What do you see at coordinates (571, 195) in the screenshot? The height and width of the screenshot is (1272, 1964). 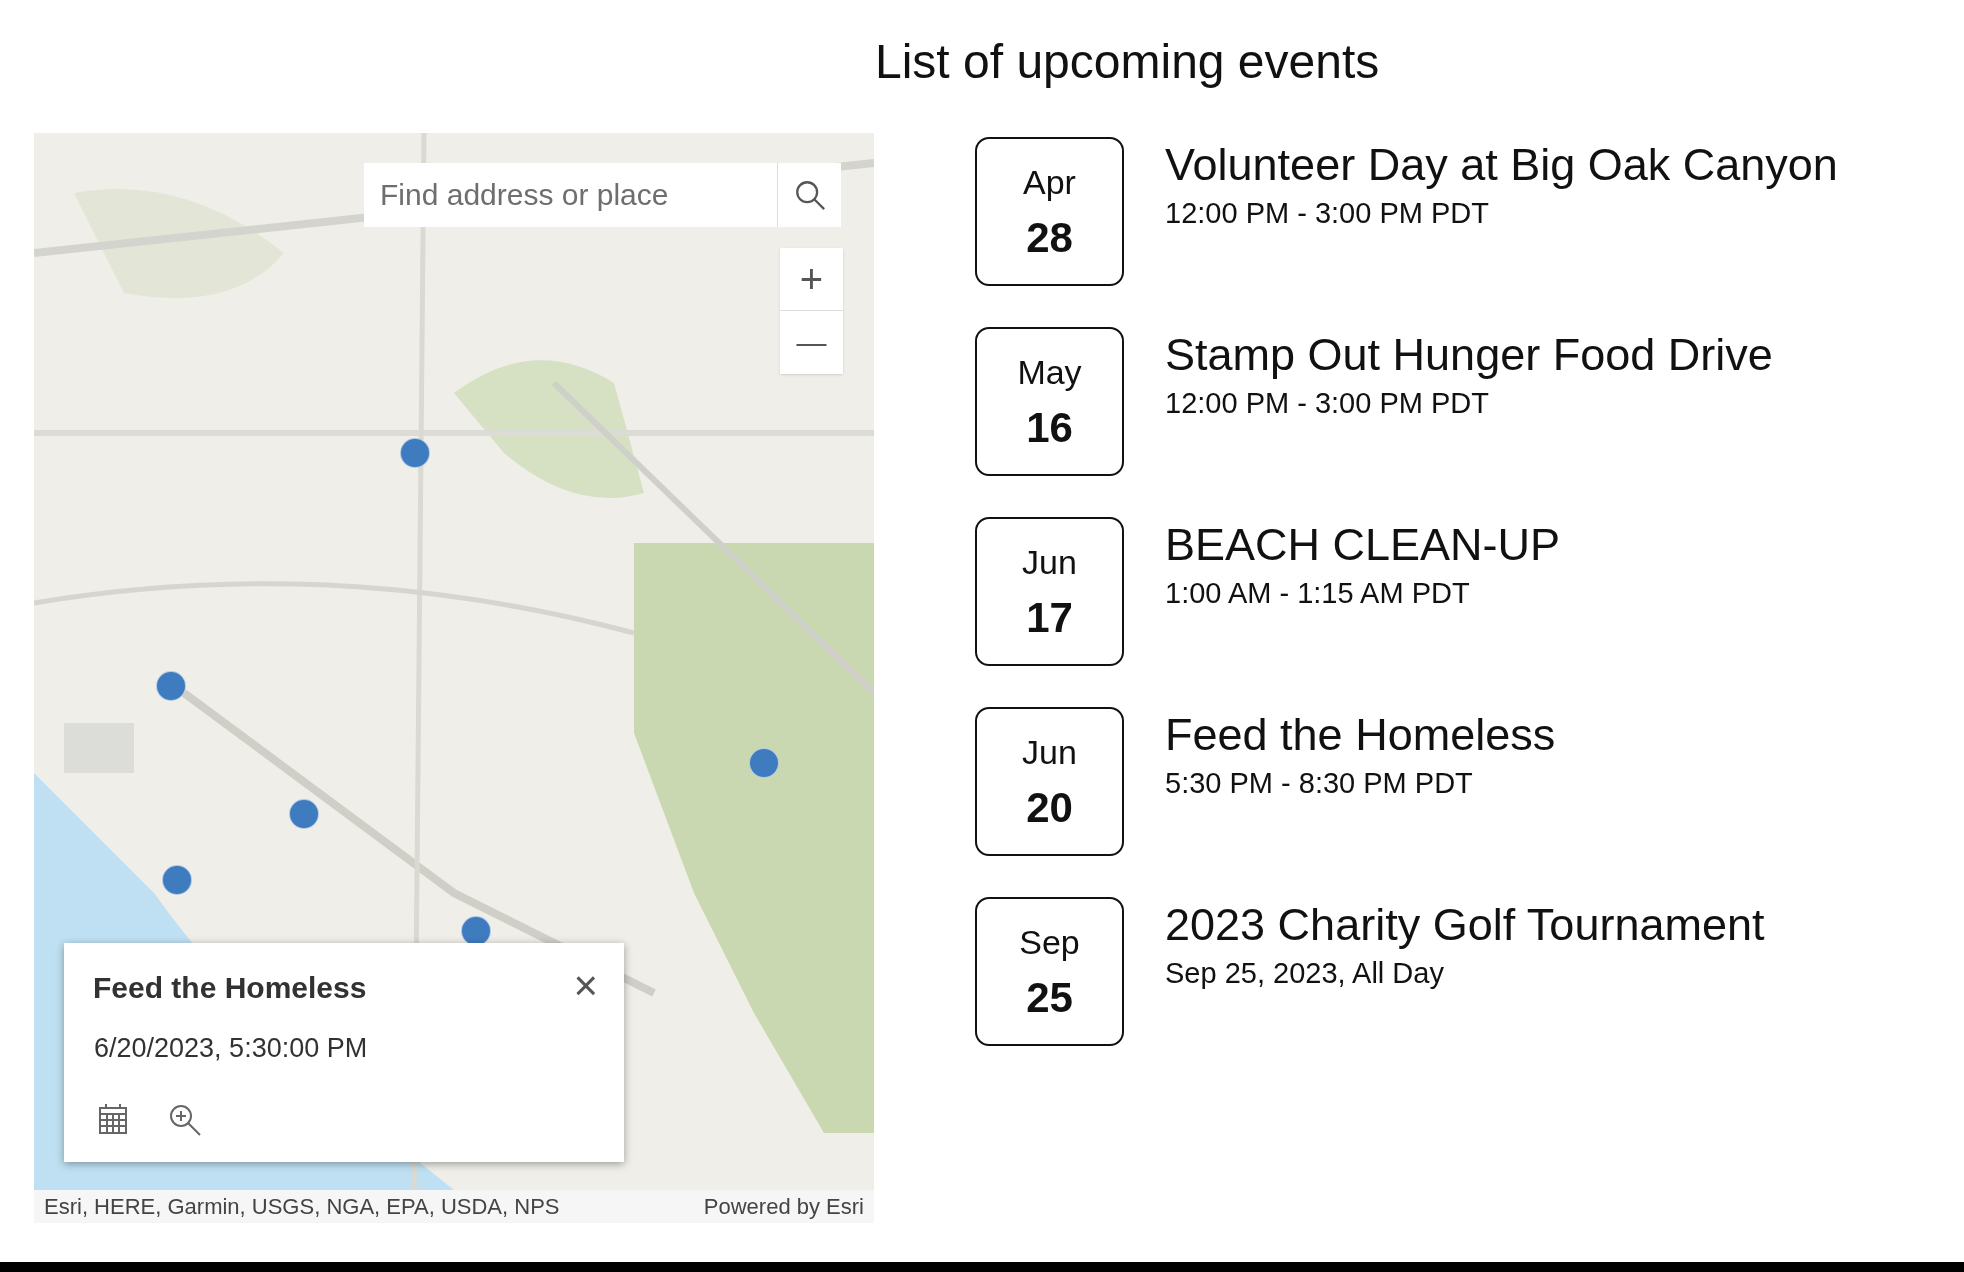 I see `search-field: Find address or place` at bounding box center [571, 195].